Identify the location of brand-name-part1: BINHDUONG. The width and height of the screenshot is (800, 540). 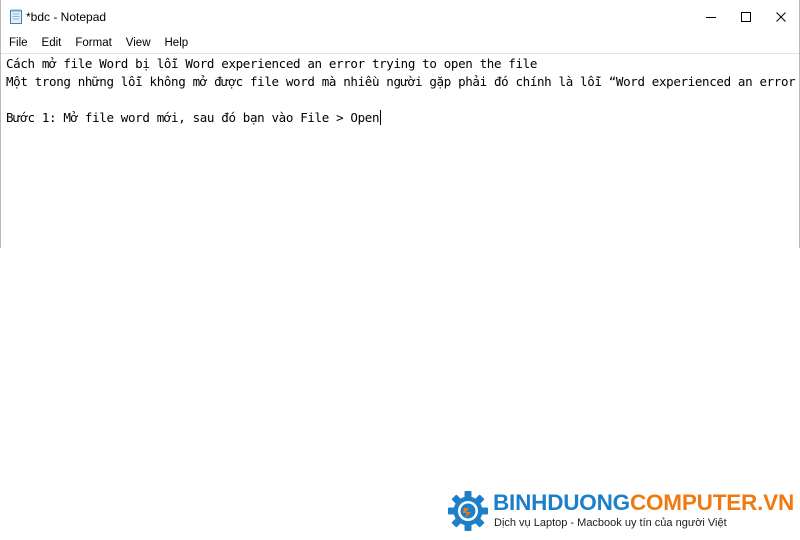
(561, 502).